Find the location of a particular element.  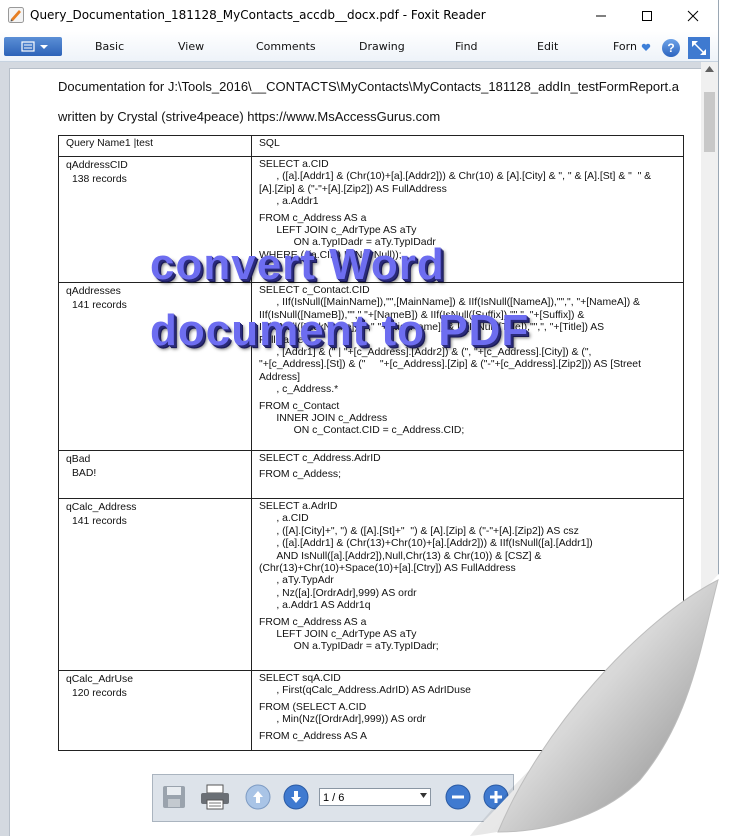

sql-block: FROM c_Addess; is located at coordinates (467, 475).